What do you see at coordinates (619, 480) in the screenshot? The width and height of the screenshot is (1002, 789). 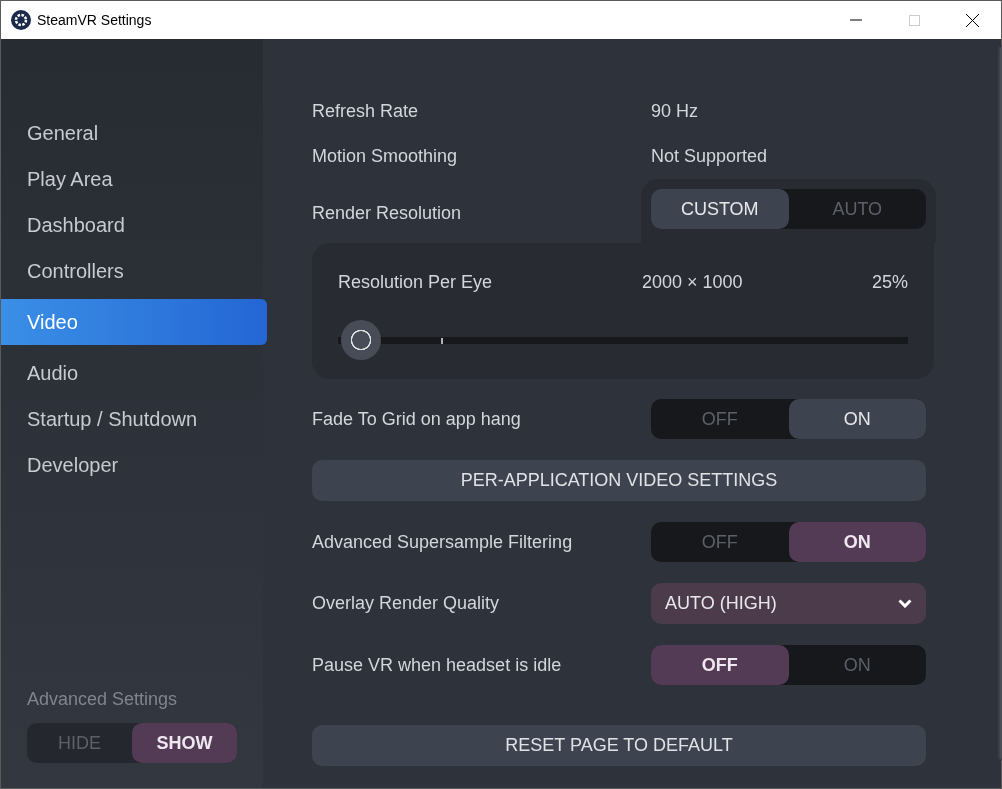 I see `wide-button: PER-APPLICATION VIDEO SETTINGS` at bounding box center [619, 480].